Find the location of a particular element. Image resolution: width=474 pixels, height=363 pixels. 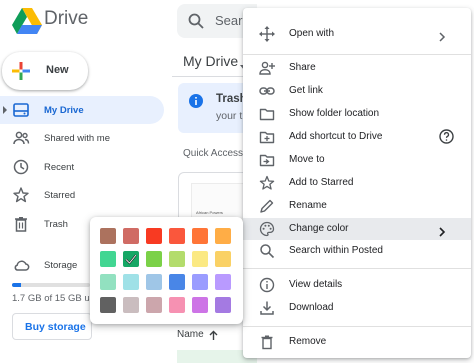

sidebar-item-label: My Drive is located at coordinates (64, 110).